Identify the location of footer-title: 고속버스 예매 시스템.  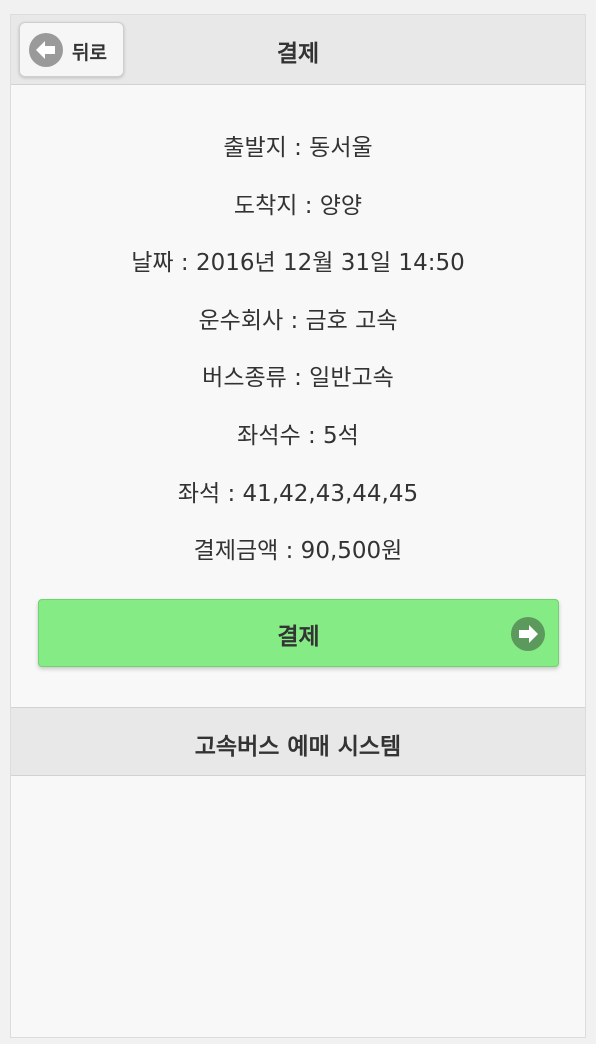
(298, 747).